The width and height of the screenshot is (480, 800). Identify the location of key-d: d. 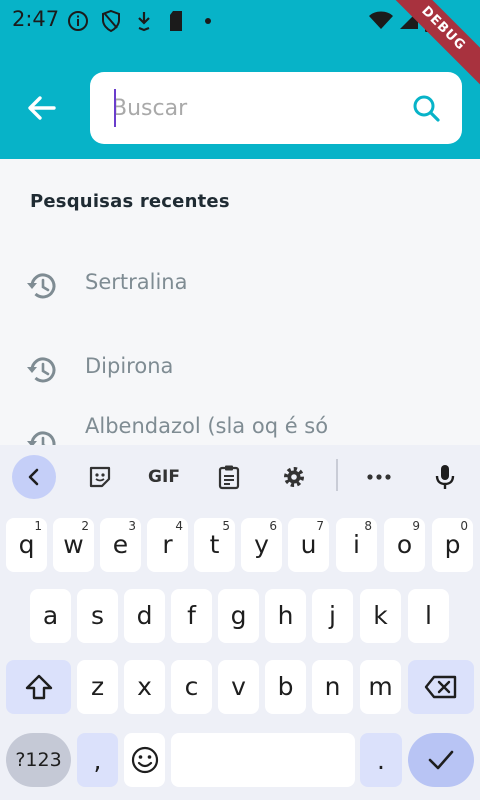
(144, 616).